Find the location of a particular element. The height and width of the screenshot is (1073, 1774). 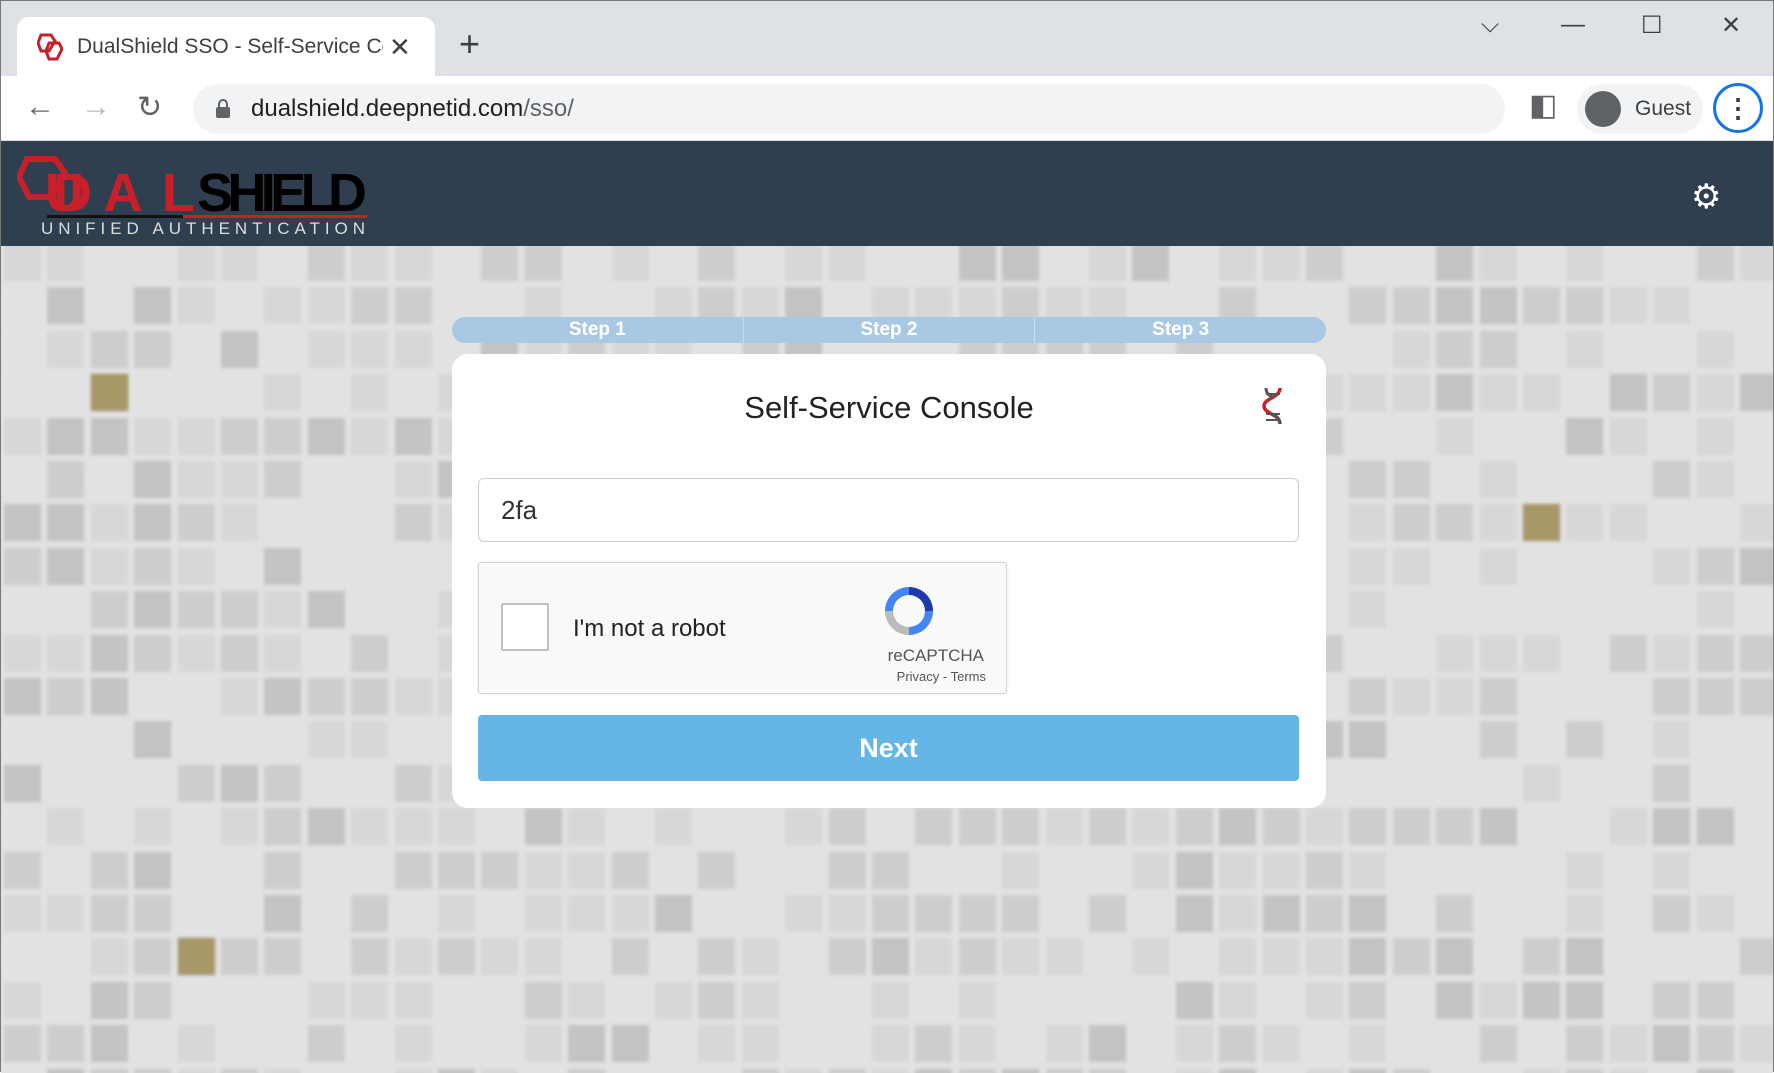

minimize-icon: — is located at coordinates (1573, 25).